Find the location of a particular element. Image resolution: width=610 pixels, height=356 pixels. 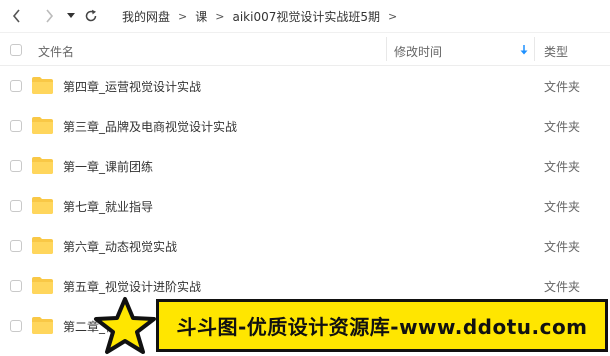

file-list-header: 文件名 修改时间 类型 is located at coordinates (305, 49).